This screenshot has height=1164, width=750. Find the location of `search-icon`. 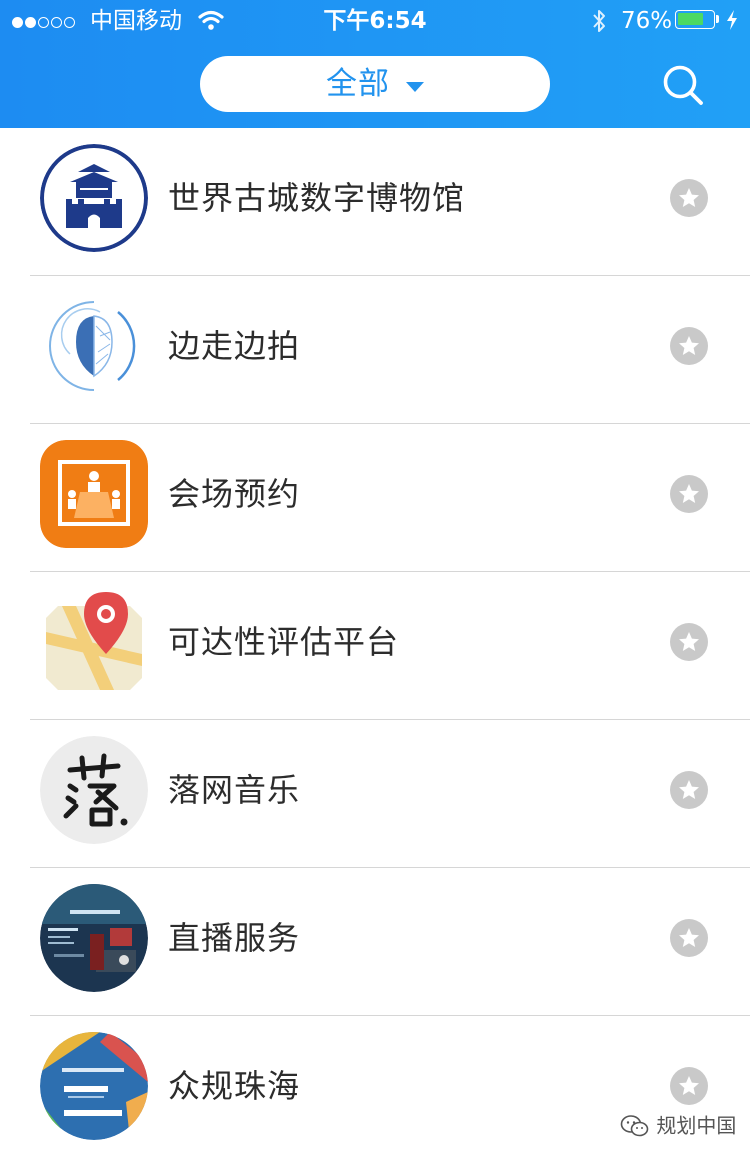

search-icon is located at coordinates (683, 85).